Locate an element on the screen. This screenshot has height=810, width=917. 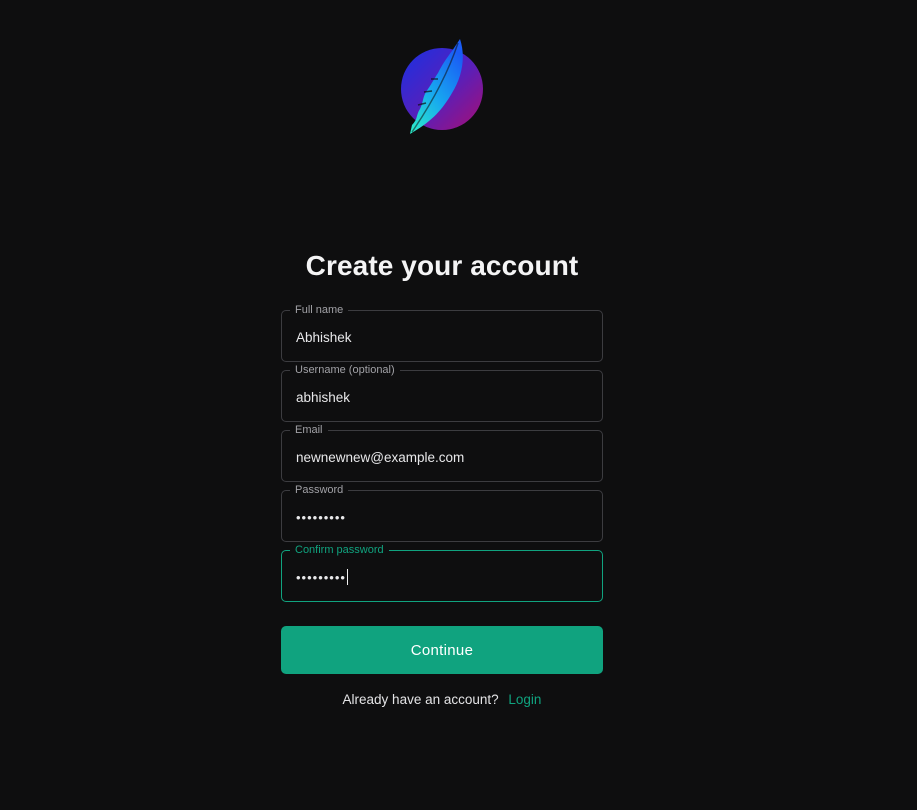
password-input: ••••••••• is located at coordinates (321, 518).